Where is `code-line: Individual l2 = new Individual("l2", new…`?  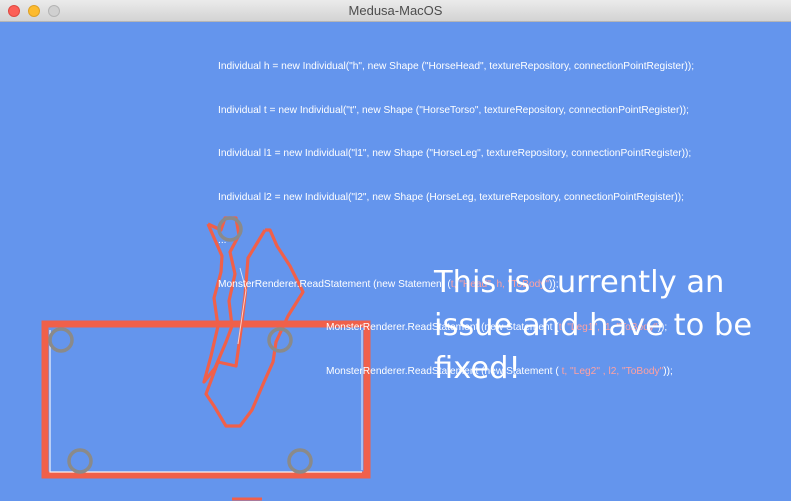 code-line: Individual l2 = new Individual("l2", new… is located at coordinates (451, 197).